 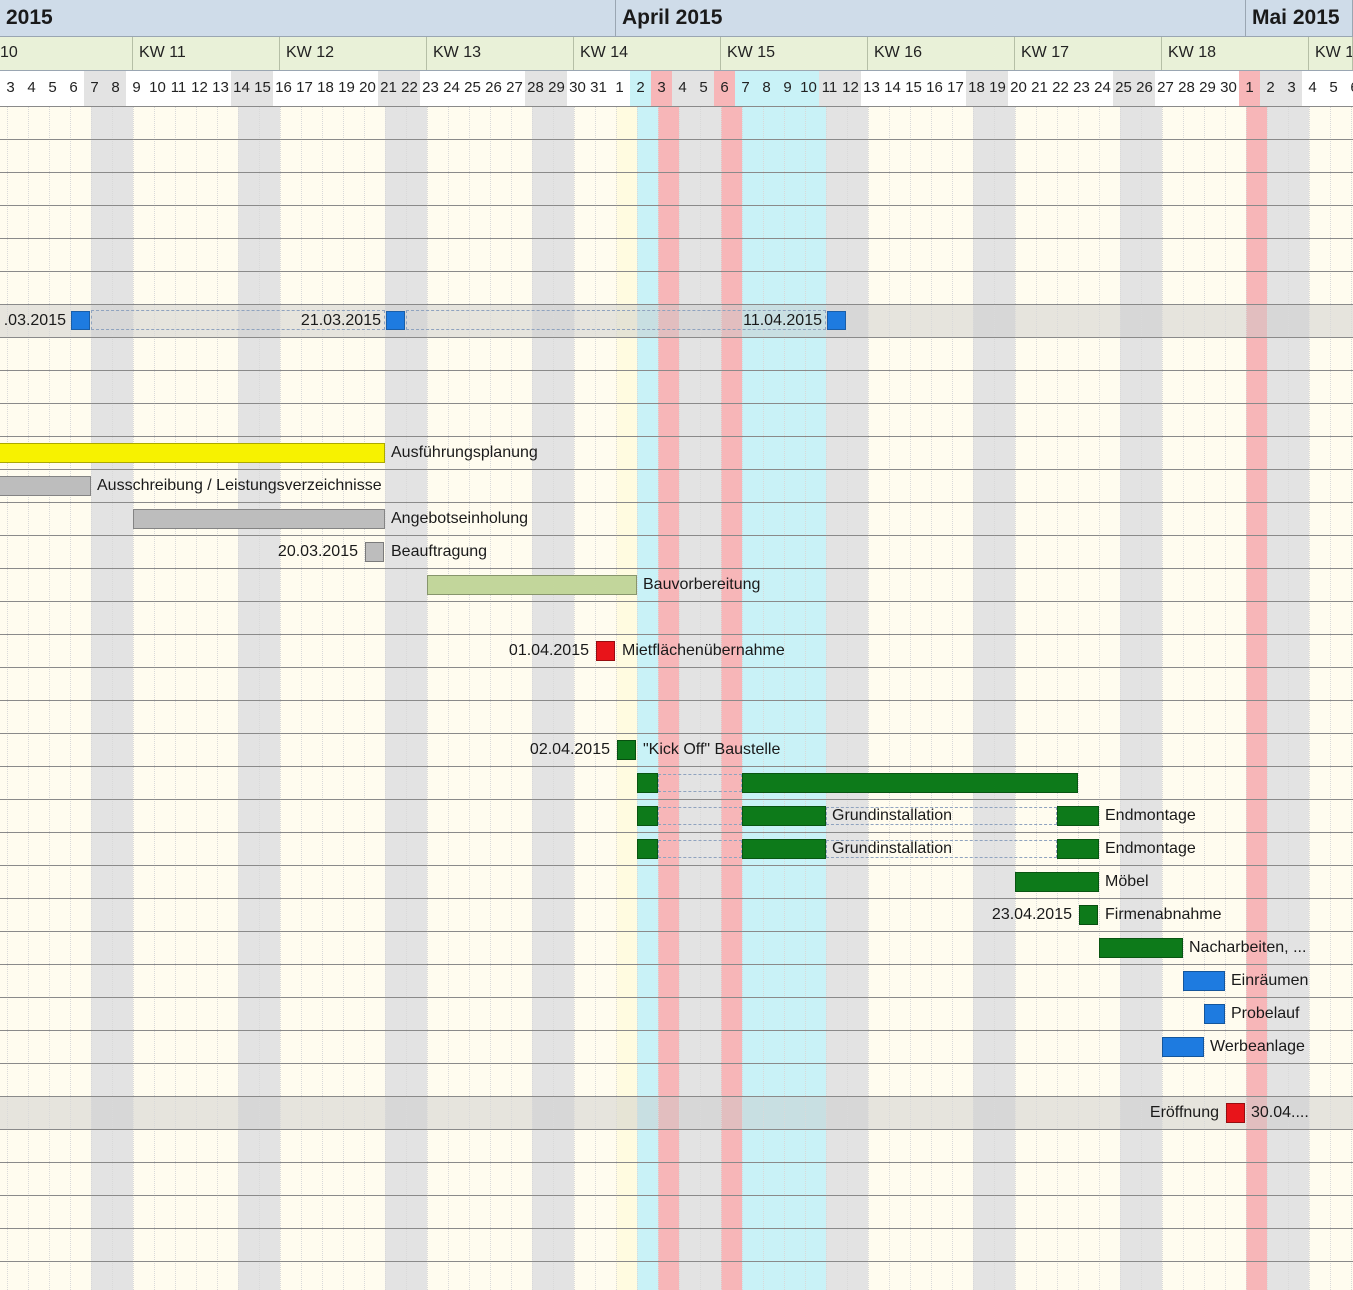 What do you see at coordinates (1127, 881) in the screenshot?
I see `task-label: Möbel` at bounding box center [1127, 881].